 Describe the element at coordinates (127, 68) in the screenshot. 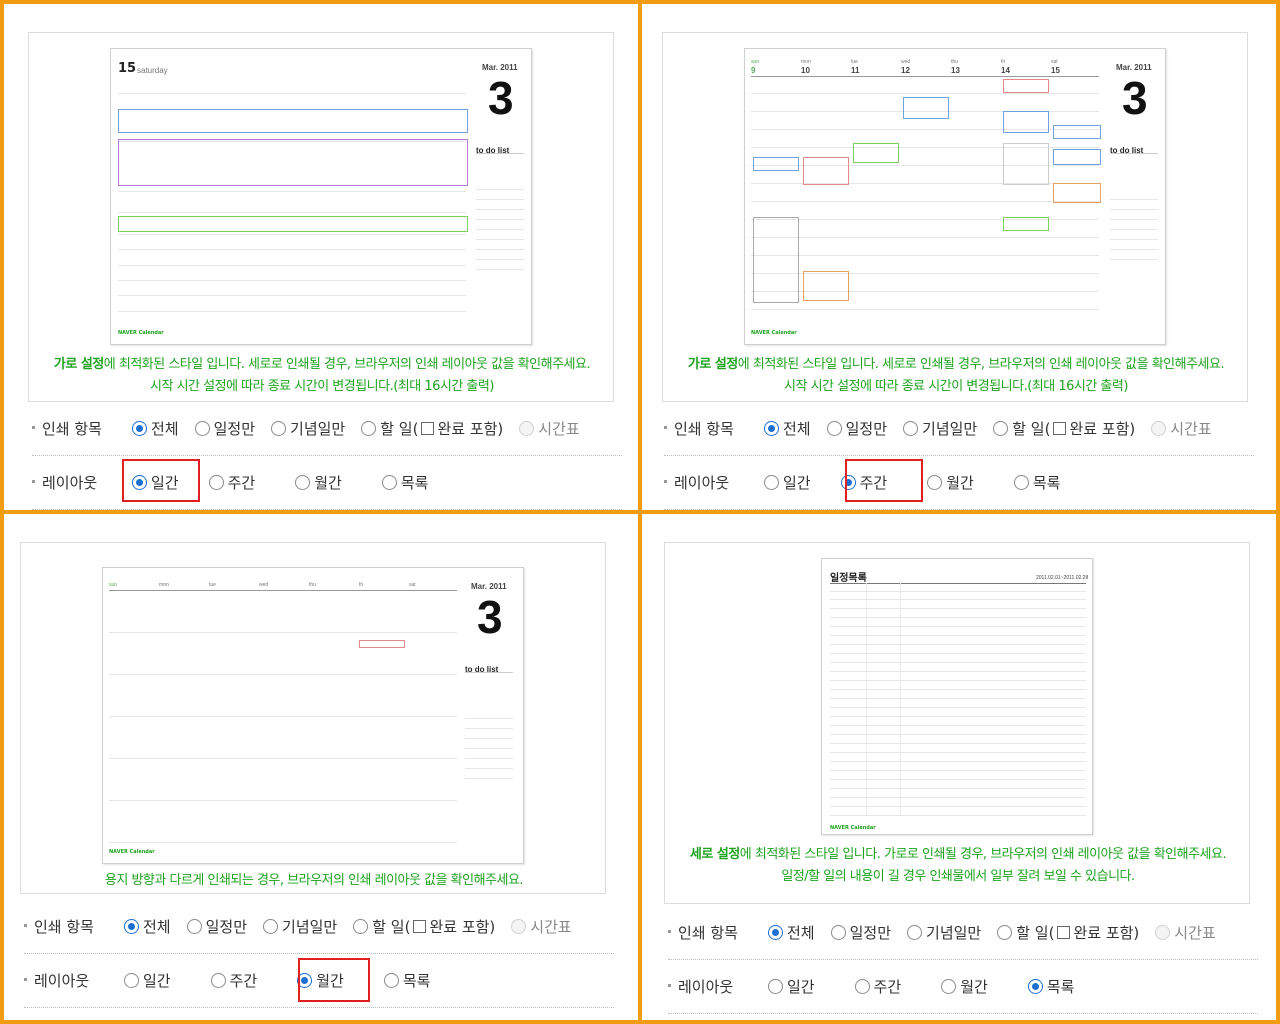

I see `preview-day: 15` at that location.